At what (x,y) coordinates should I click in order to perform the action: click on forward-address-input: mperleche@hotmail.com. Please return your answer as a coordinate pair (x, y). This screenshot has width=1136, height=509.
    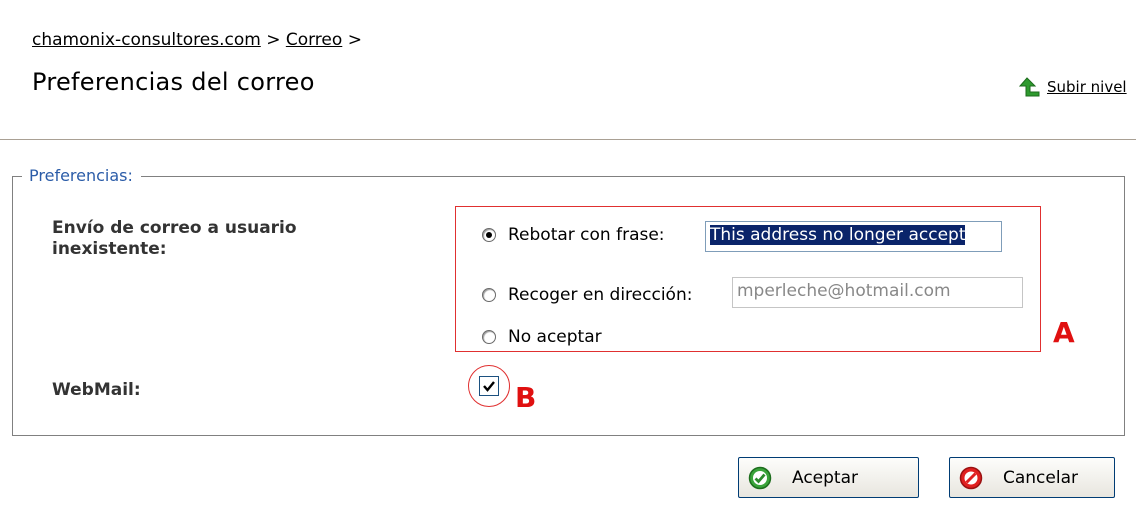
    Looking at the image, I should click on (877, 292).